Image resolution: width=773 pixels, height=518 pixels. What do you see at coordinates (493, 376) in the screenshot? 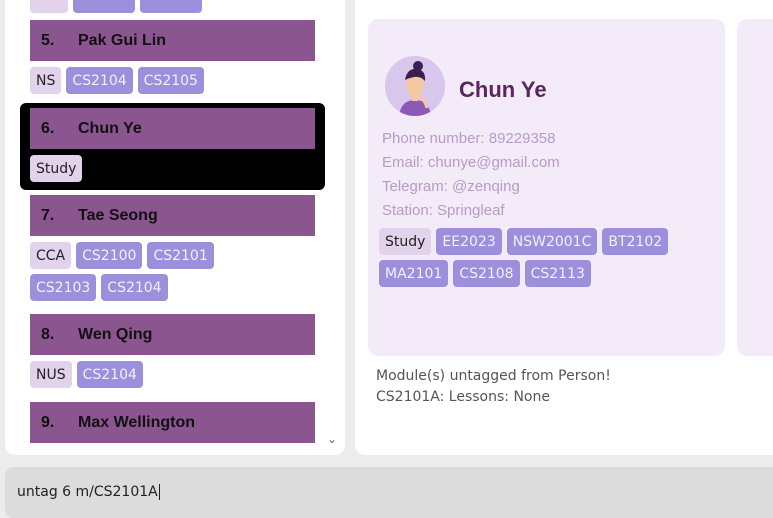
I see `result-message-line1: Module(s) untagged from Person!` at bounding box center [493, 376].